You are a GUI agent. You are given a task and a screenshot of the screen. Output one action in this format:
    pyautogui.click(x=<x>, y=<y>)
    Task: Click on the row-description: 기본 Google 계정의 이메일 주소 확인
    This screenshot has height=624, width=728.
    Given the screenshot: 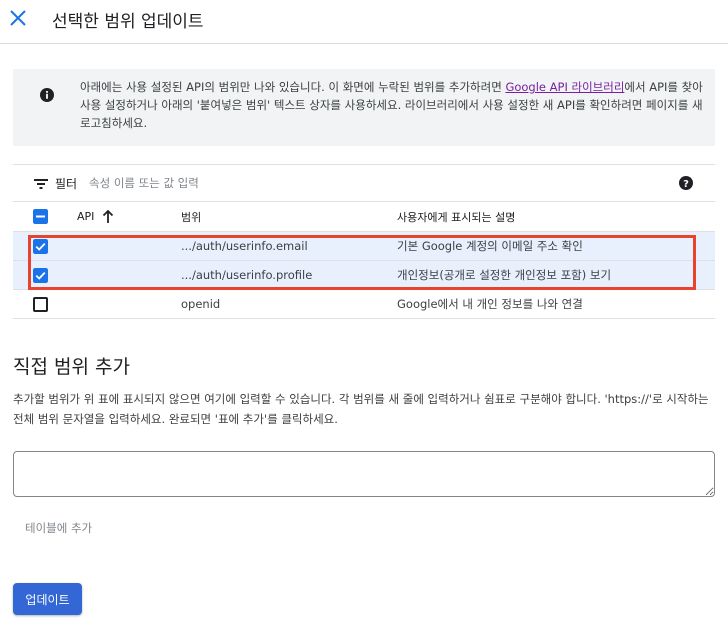 What is the action you would take?
    pyautogui.click(x=490, y=246)
    